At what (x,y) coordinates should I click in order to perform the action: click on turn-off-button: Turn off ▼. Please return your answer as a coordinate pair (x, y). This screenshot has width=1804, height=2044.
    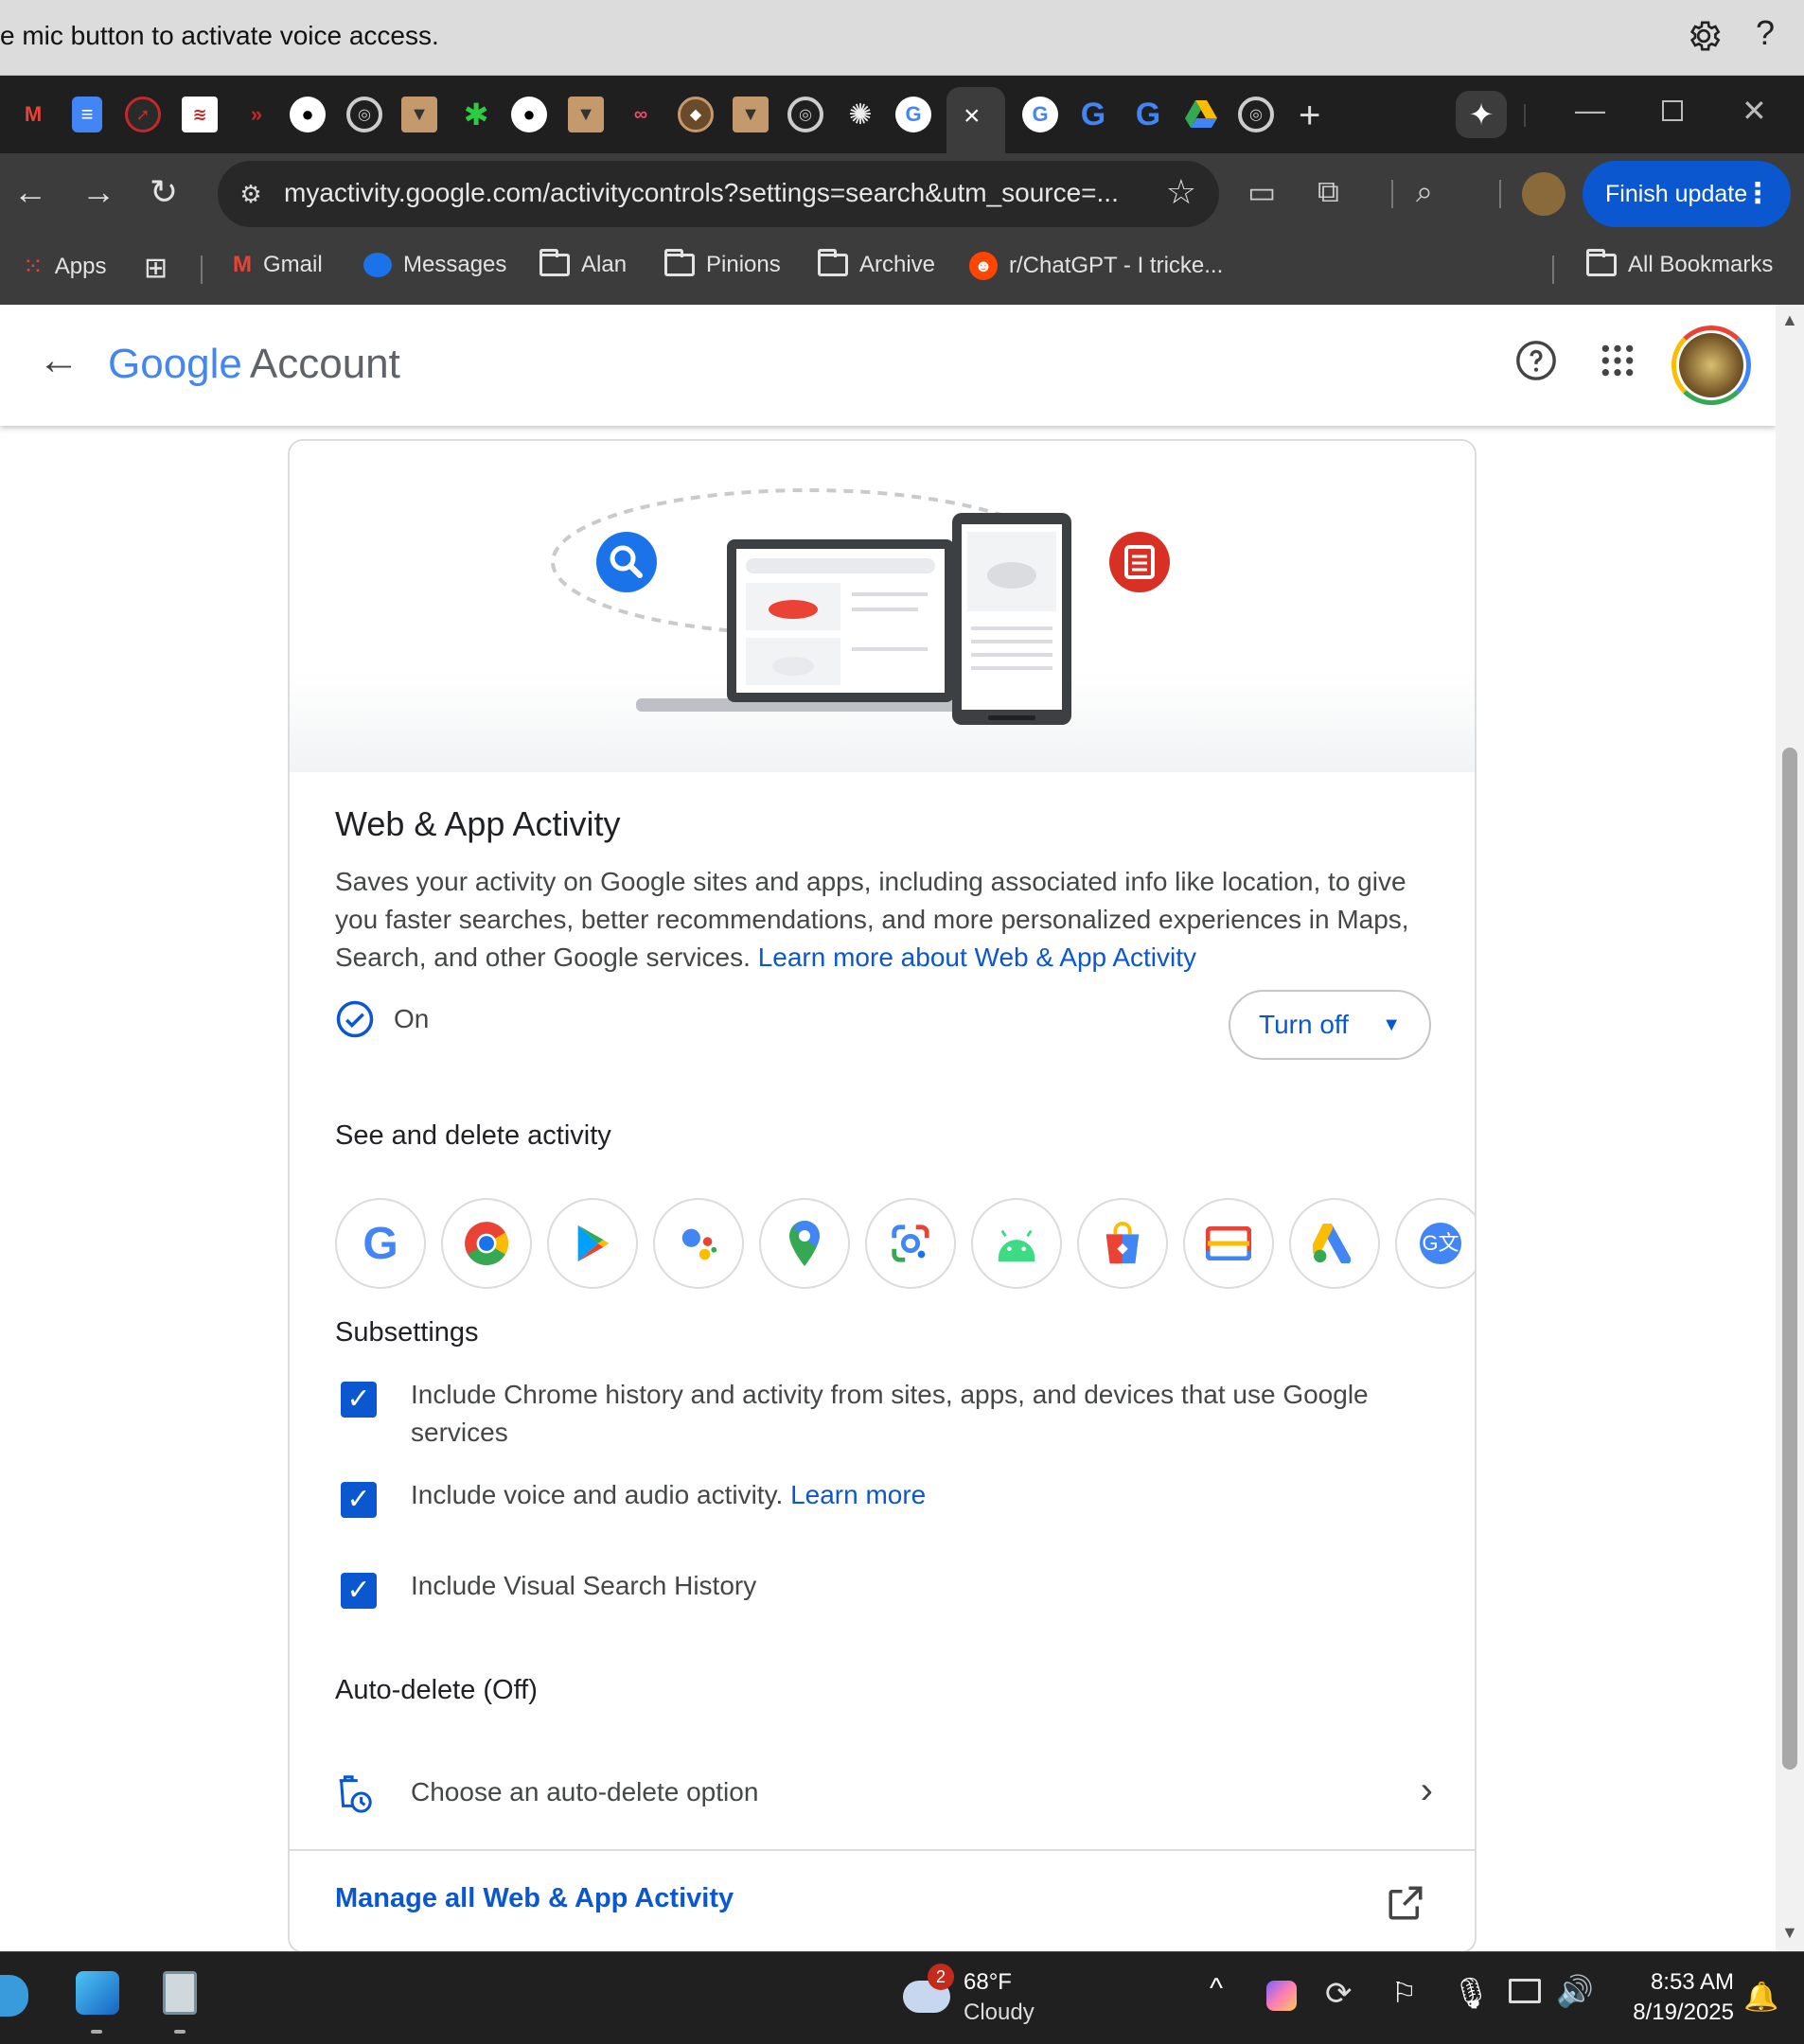
    Looking at the image, I should click on (1330, 1025).